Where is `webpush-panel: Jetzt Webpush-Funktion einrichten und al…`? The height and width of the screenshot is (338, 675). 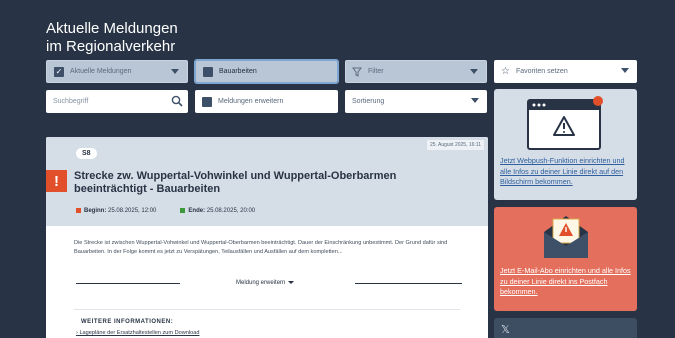
webpush-panel: Jetzt Webpush-Funktion einrichten und al… is located at coordinates (565, 144).